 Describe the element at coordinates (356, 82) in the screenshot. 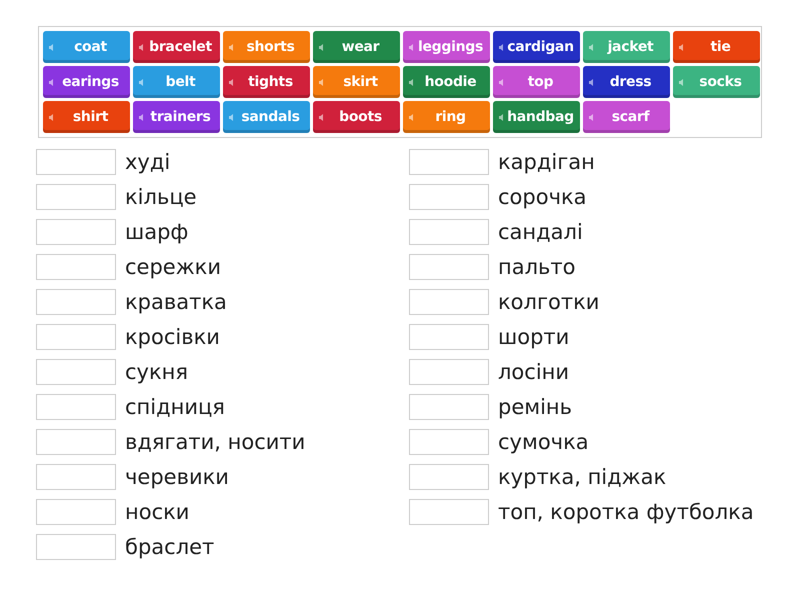

I see `word-tile: skirt` at that location.